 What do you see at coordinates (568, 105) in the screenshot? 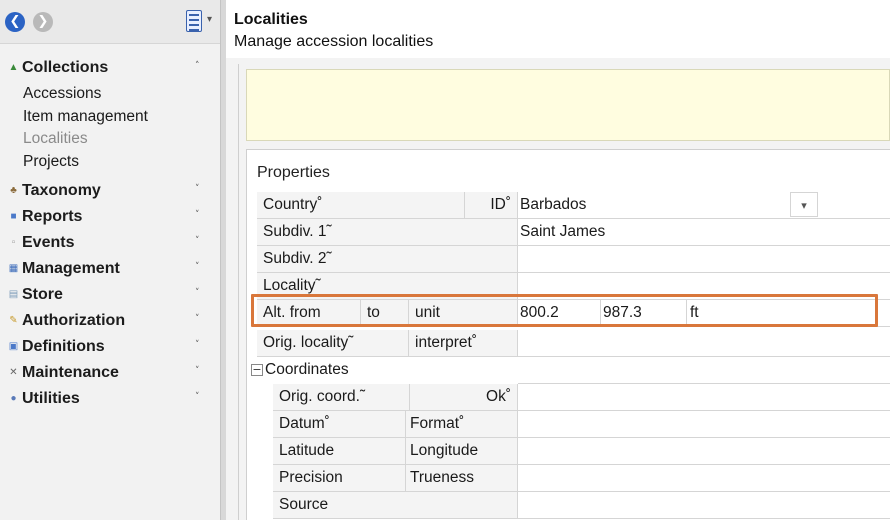
I see `notes-area` at bounding box center [568, 105].